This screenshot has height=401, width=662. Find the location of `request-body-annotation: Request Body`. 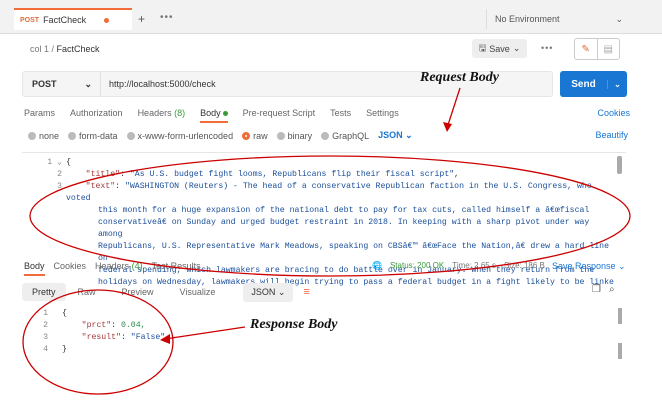

request-body-annotation: Request Body is located at coordinates (459, 77).